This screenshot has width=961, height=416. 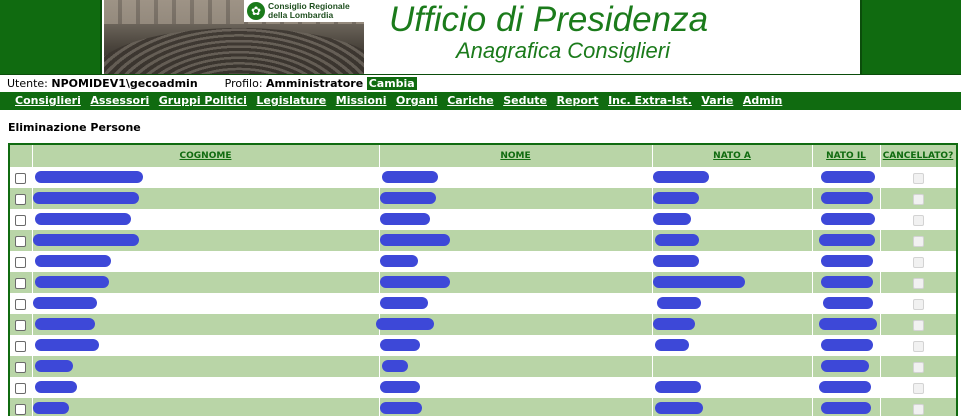 I want to click on menu-item-assessori: Assessori, so click(x=119, y=100).